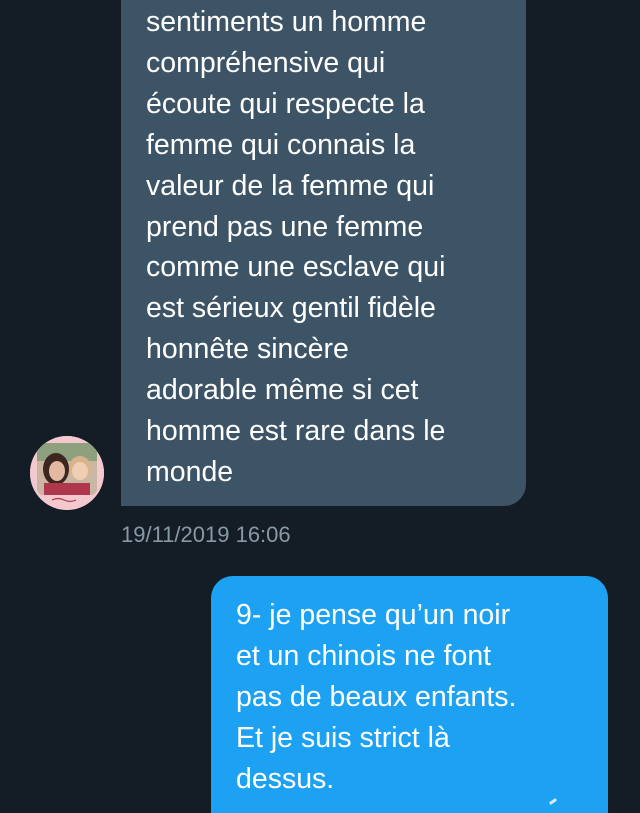  Describe the element at coordinates (266, 62) in the screenshot. I see `message-line: compréhensive qui` at that location.